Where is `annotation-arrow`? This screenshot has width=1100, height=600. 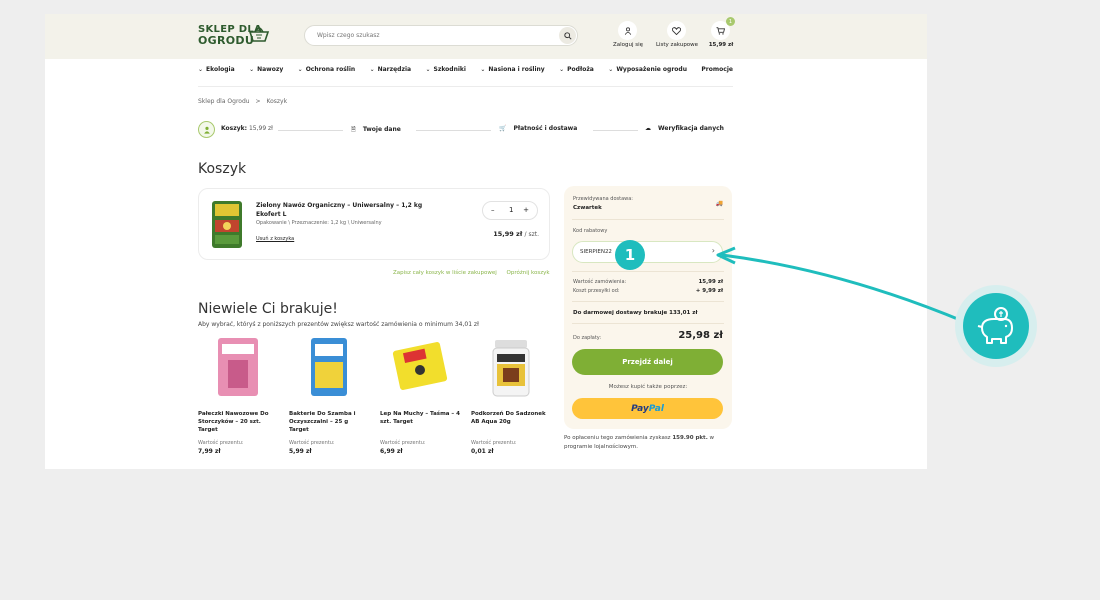
annotation-arrow is located at coordinates (841, 285).